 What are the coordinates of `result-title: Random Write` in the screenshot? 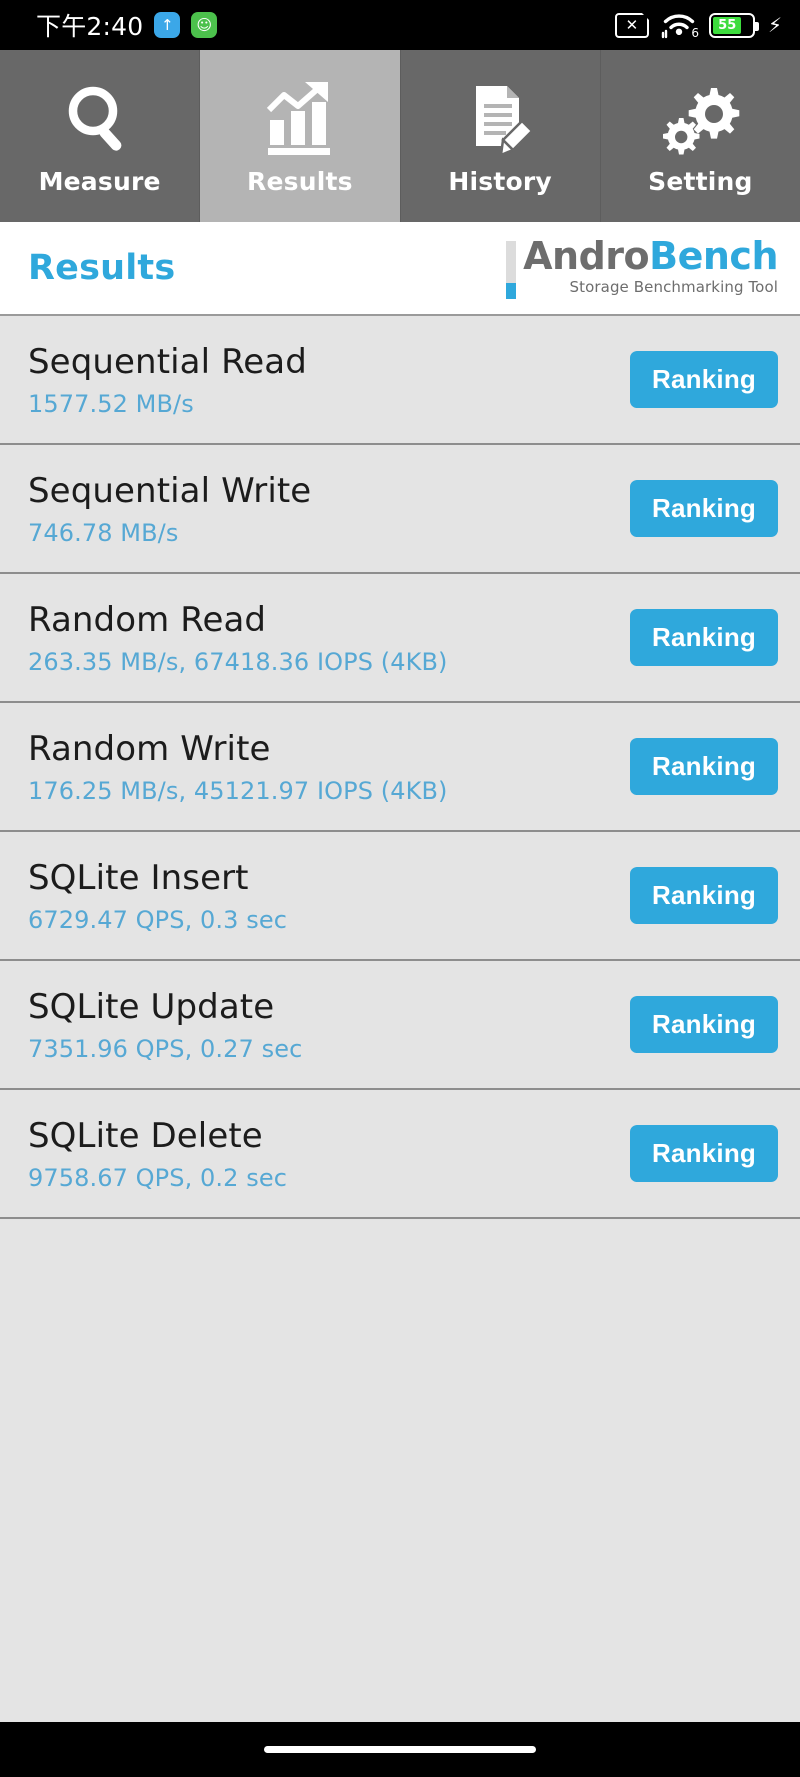 It's located at (149, 748).